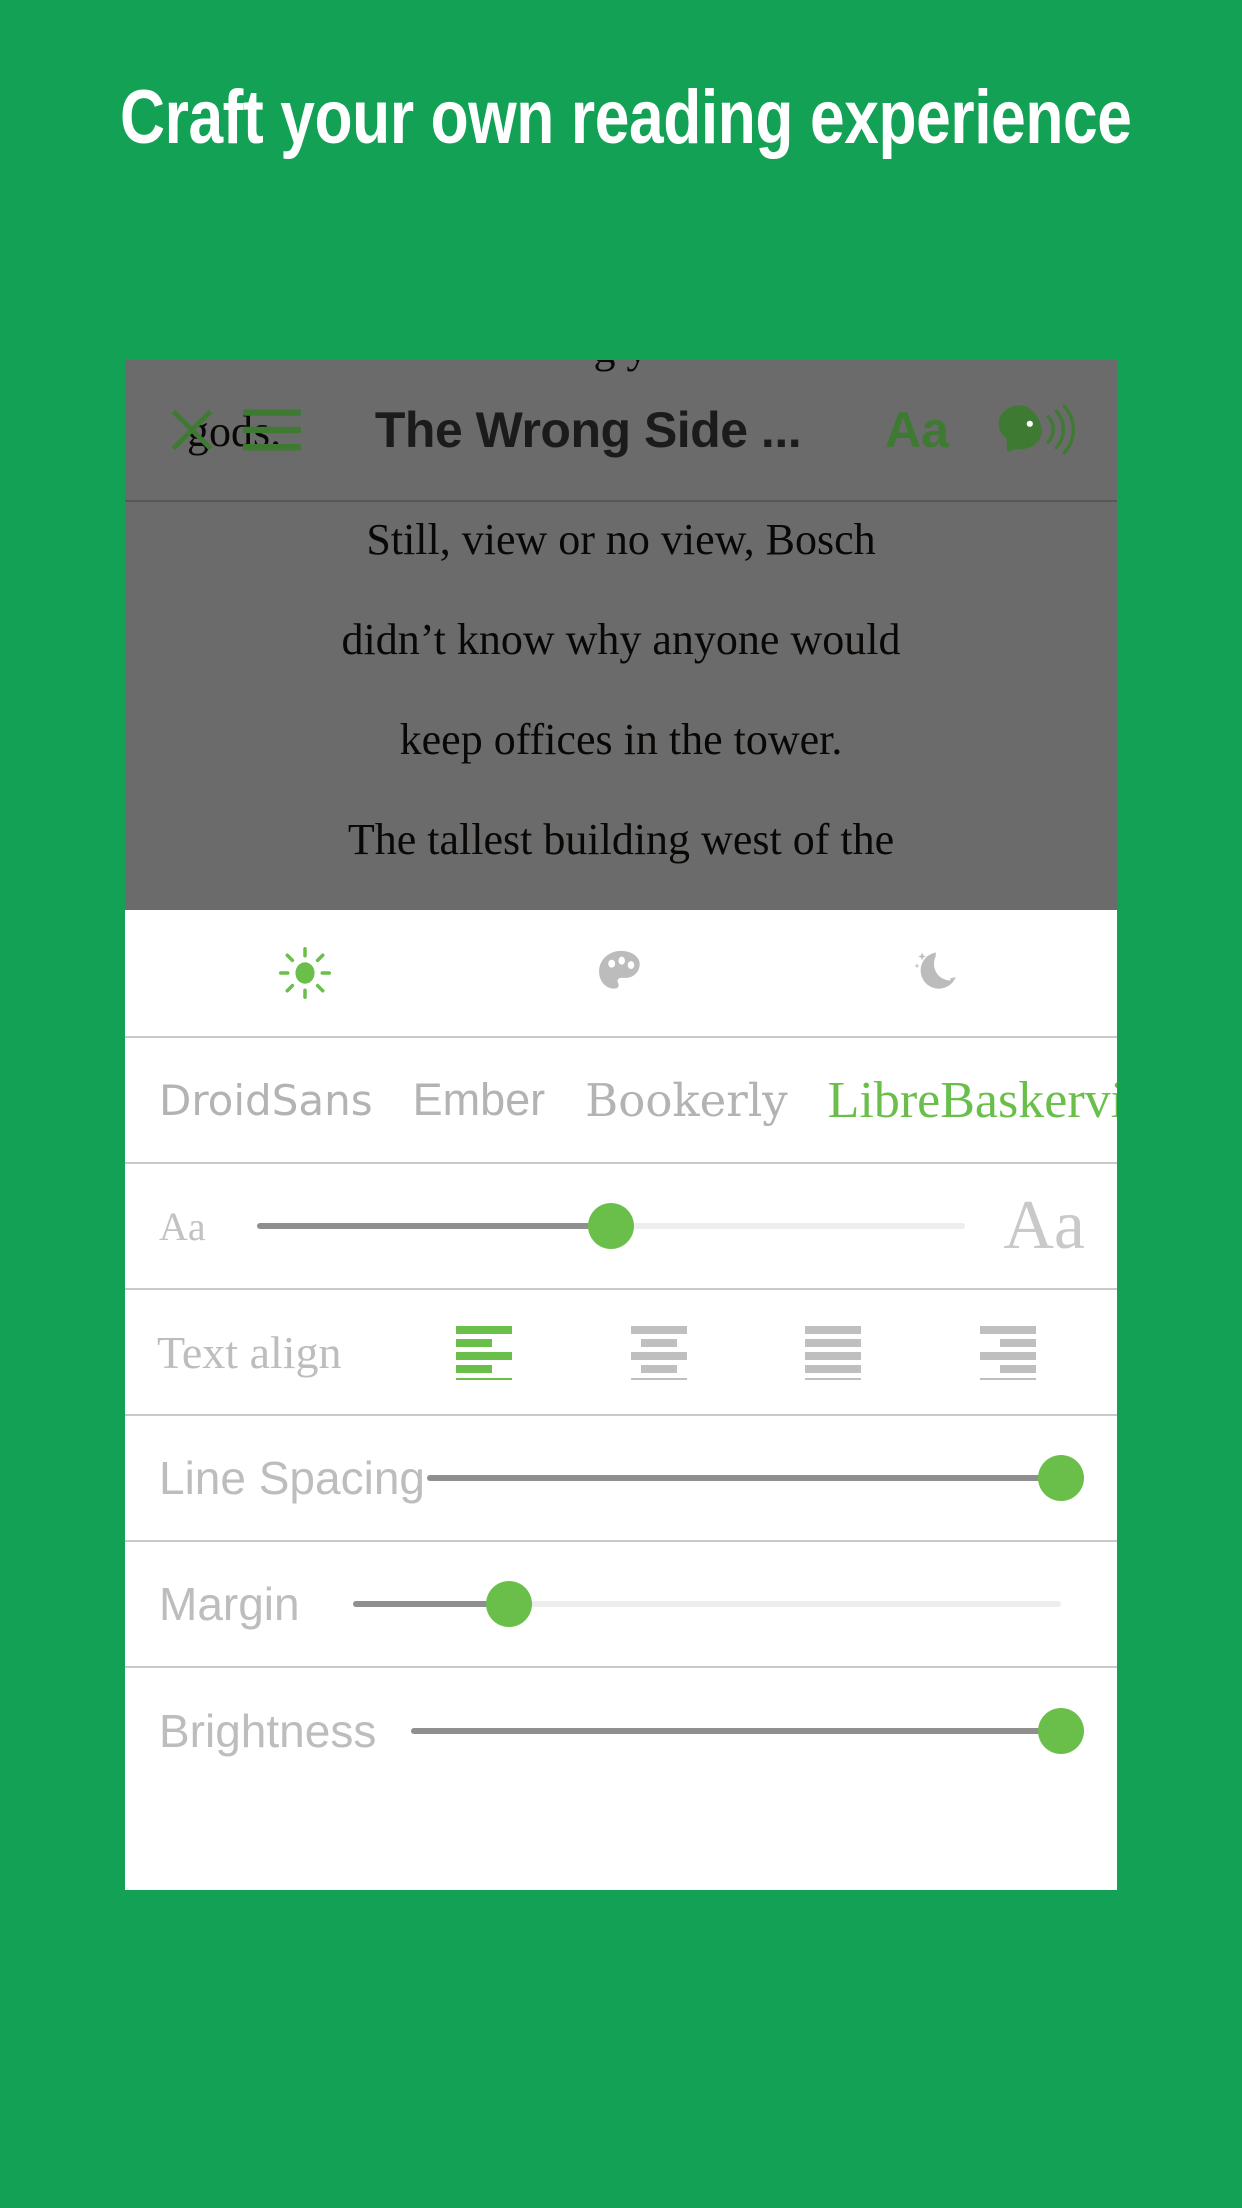 The image size is (1242, 2208). I want to click on text-to-speech-icon, so click(1029, 430).